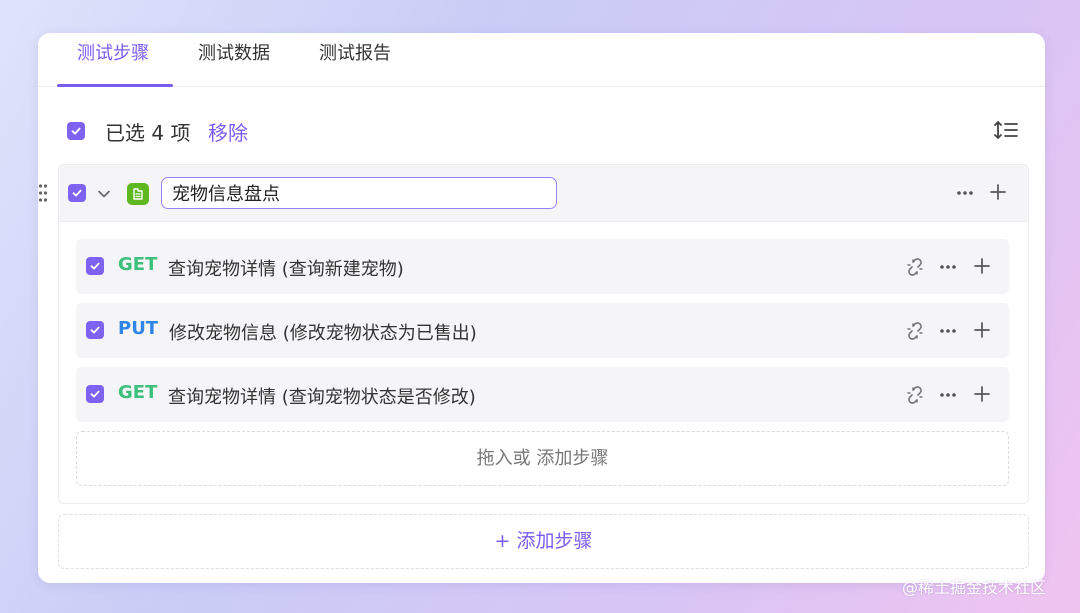 Image resolution: width=1080 pixels, height=613 pixels. Describe the element at coordinates (1006, 130) in the screenshot. I see `sort-icon` at that location.